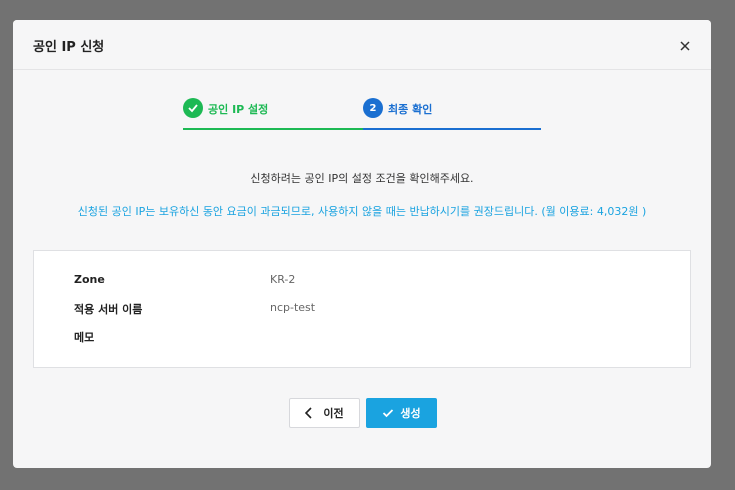  What do you see at coordinates (362, 413) in the screenshot?
I see `button-row: 이전 생성` at bounding box center [362, 413].